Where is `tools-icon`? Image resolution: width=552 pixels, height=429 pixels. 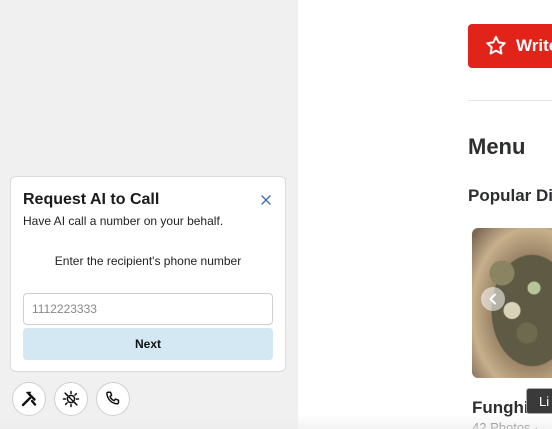 tools-icon is located at coordinates (29, 399).